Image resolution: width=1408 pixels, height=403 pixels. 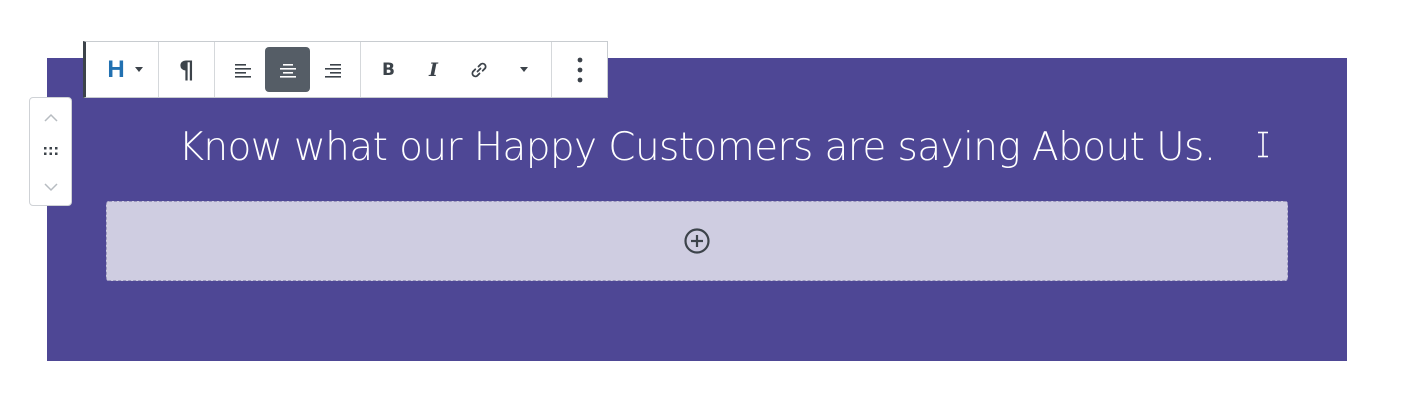 I want to click on transform-group: ¶, so click(x=187, y=69).